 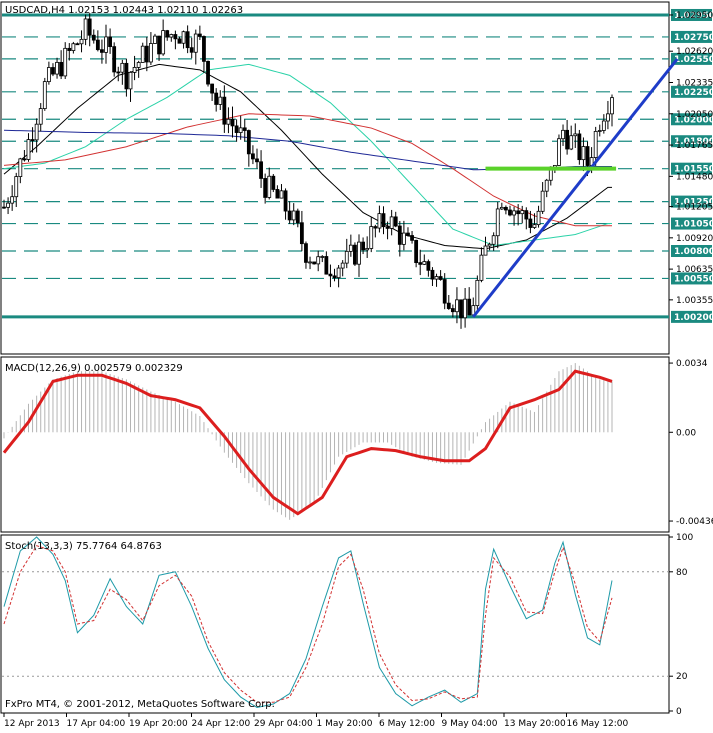 What do you see at coordinates (694, 16) in the screenshot?
I see `price-tick-label: 1.02950` at bounding box center [694, 16].